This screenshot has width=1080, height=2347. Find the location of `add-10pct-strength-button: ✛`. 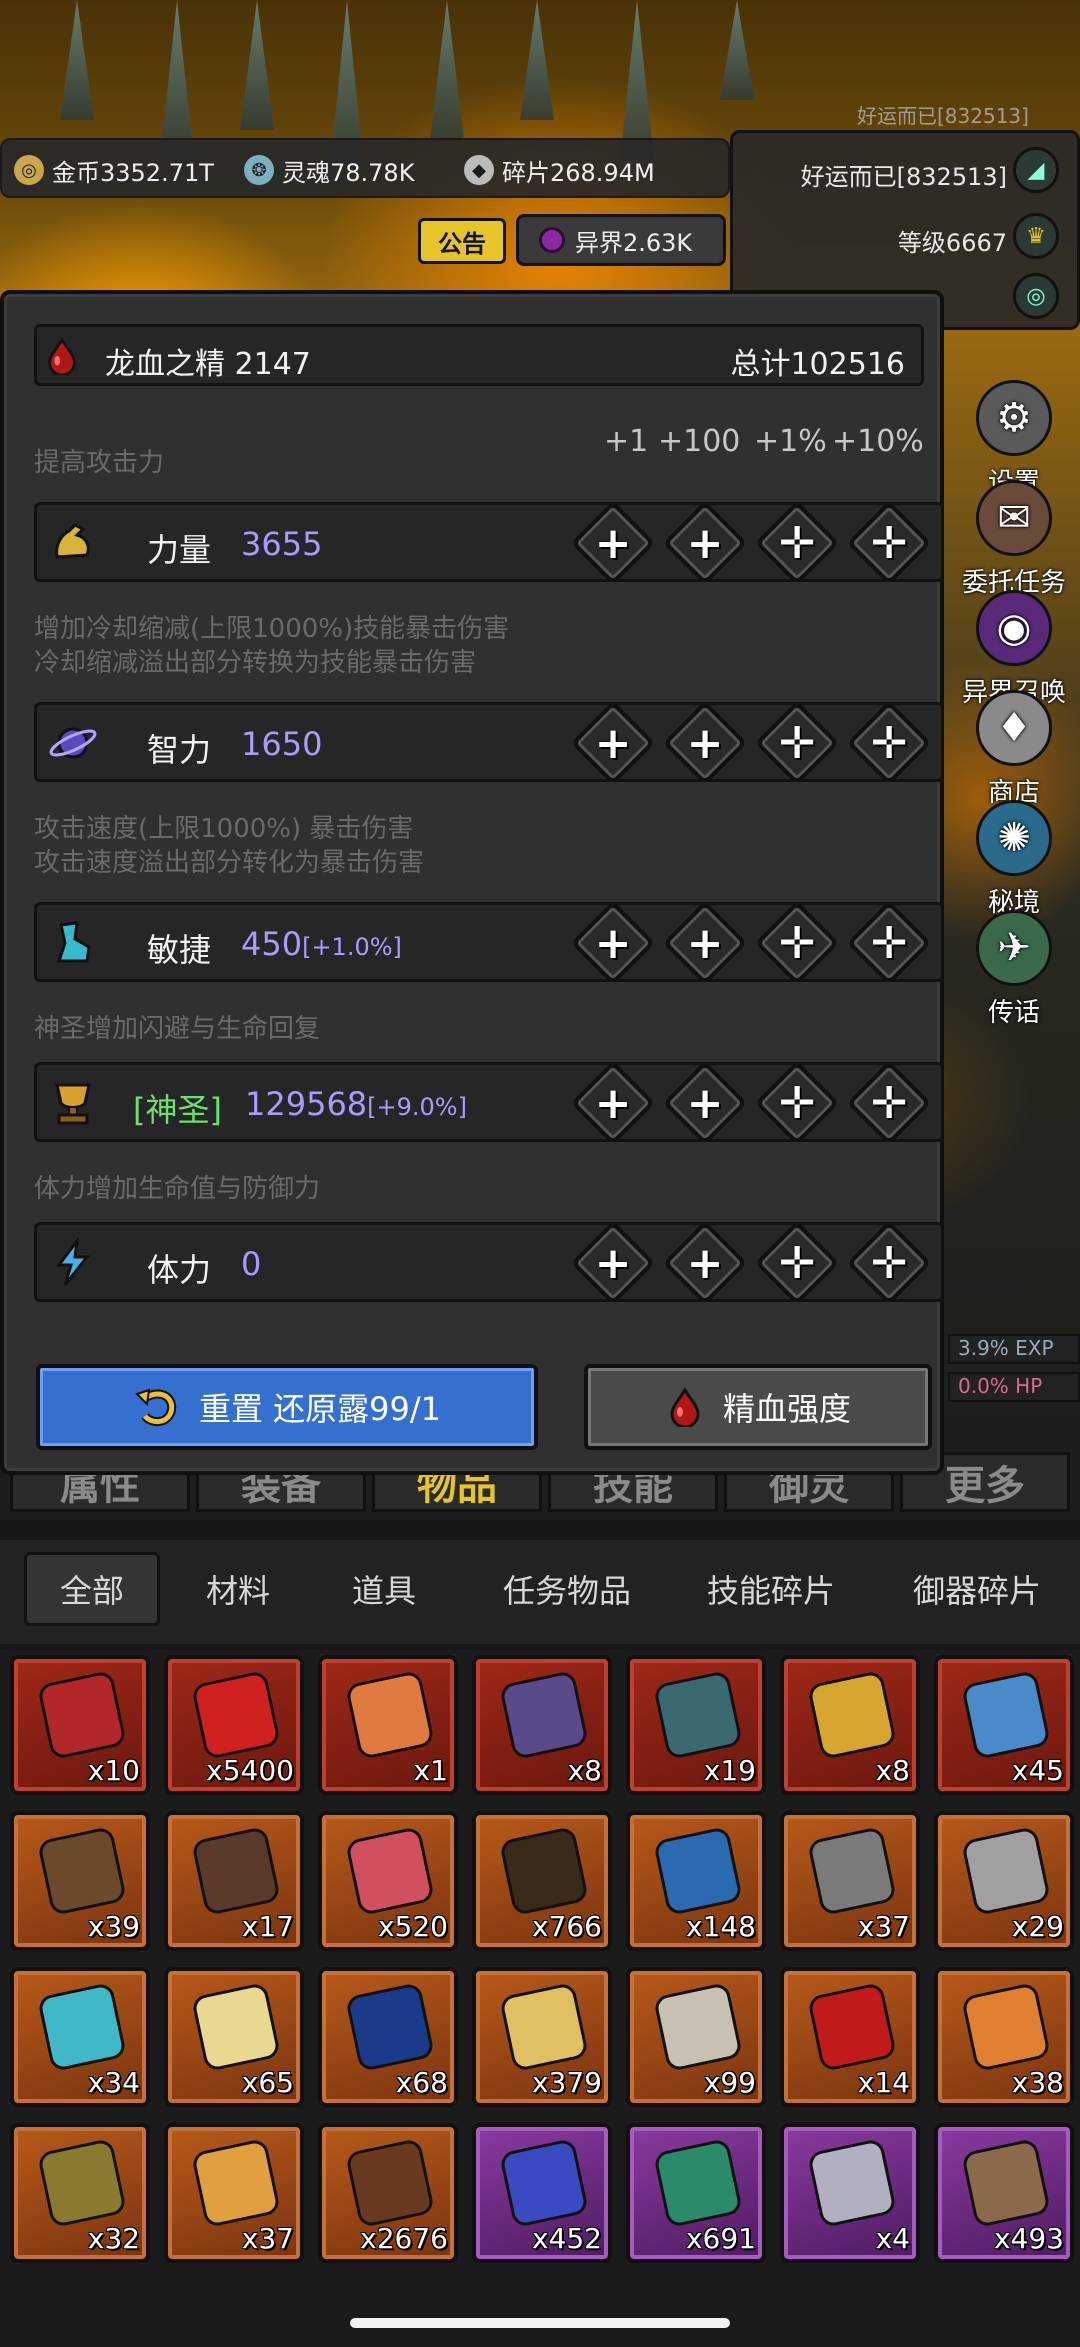

add-10pct-strength-button: ✛ is located at coordinates (889, 543).